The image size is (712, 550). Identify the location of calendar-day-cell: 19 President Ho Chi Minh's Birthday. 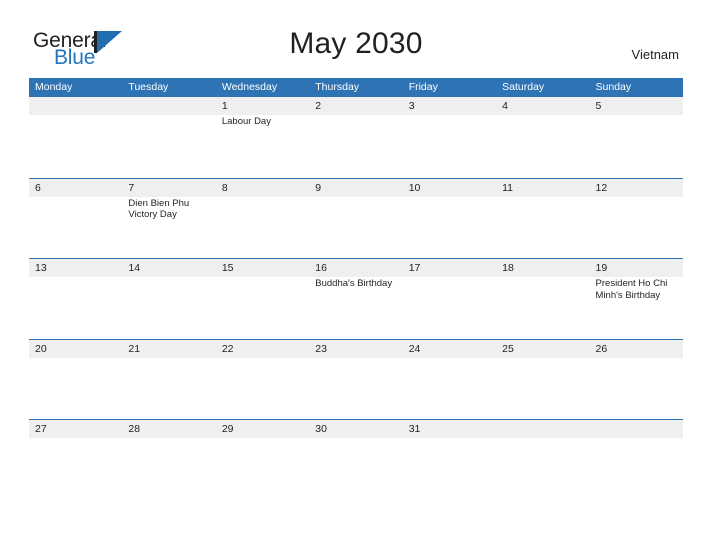
(636, 299).